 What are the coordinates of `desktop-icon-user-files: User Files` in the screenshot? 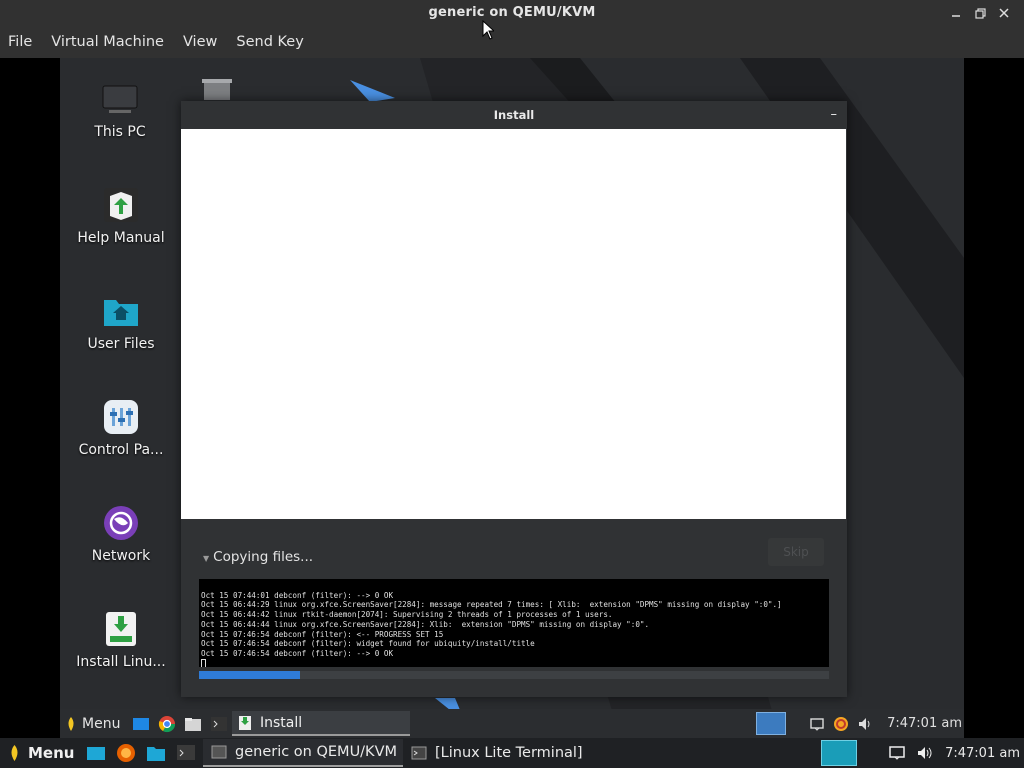 It's located at (121, 322).